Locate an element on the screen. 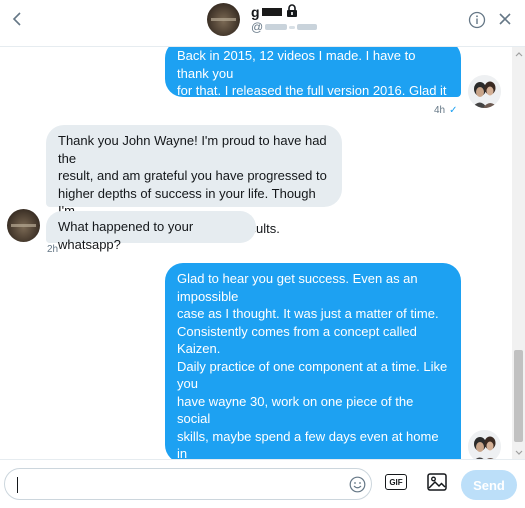 The width and height of the screenshot is (525, 508). conversation-header: g @ is located at coordinates (262, 23).